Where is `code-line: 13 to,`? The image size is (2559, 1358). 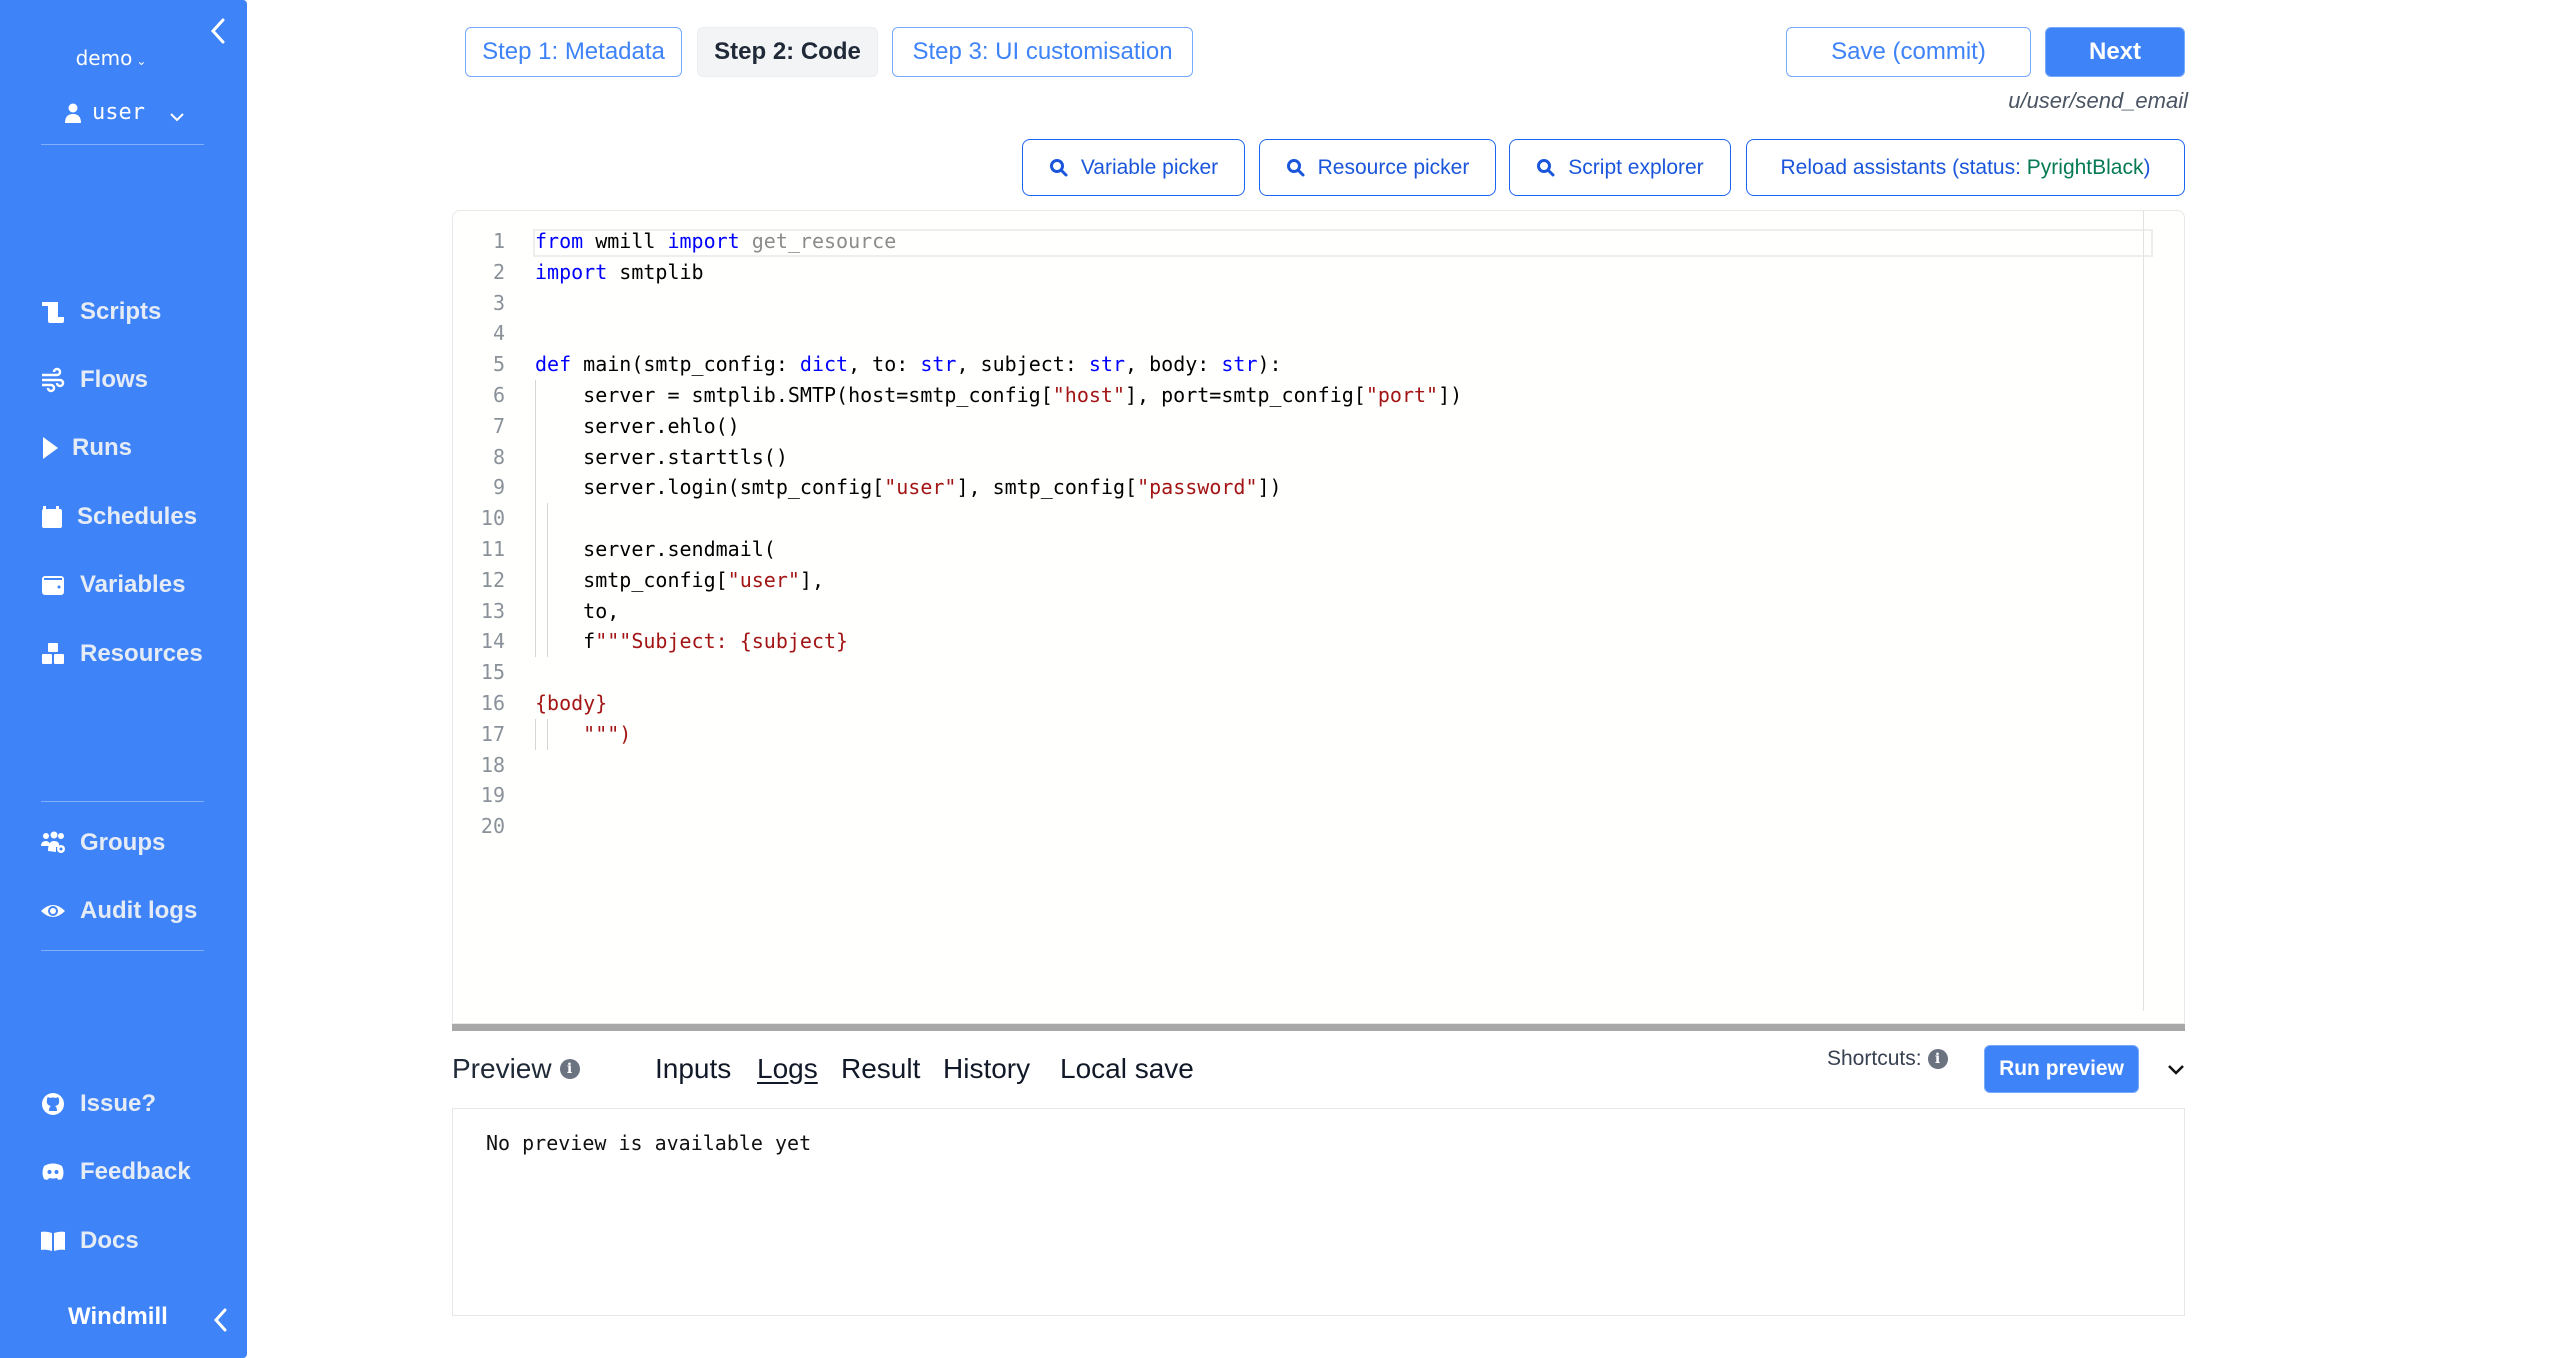
code-line: 13 to, is located at coordinates (1293, 611).